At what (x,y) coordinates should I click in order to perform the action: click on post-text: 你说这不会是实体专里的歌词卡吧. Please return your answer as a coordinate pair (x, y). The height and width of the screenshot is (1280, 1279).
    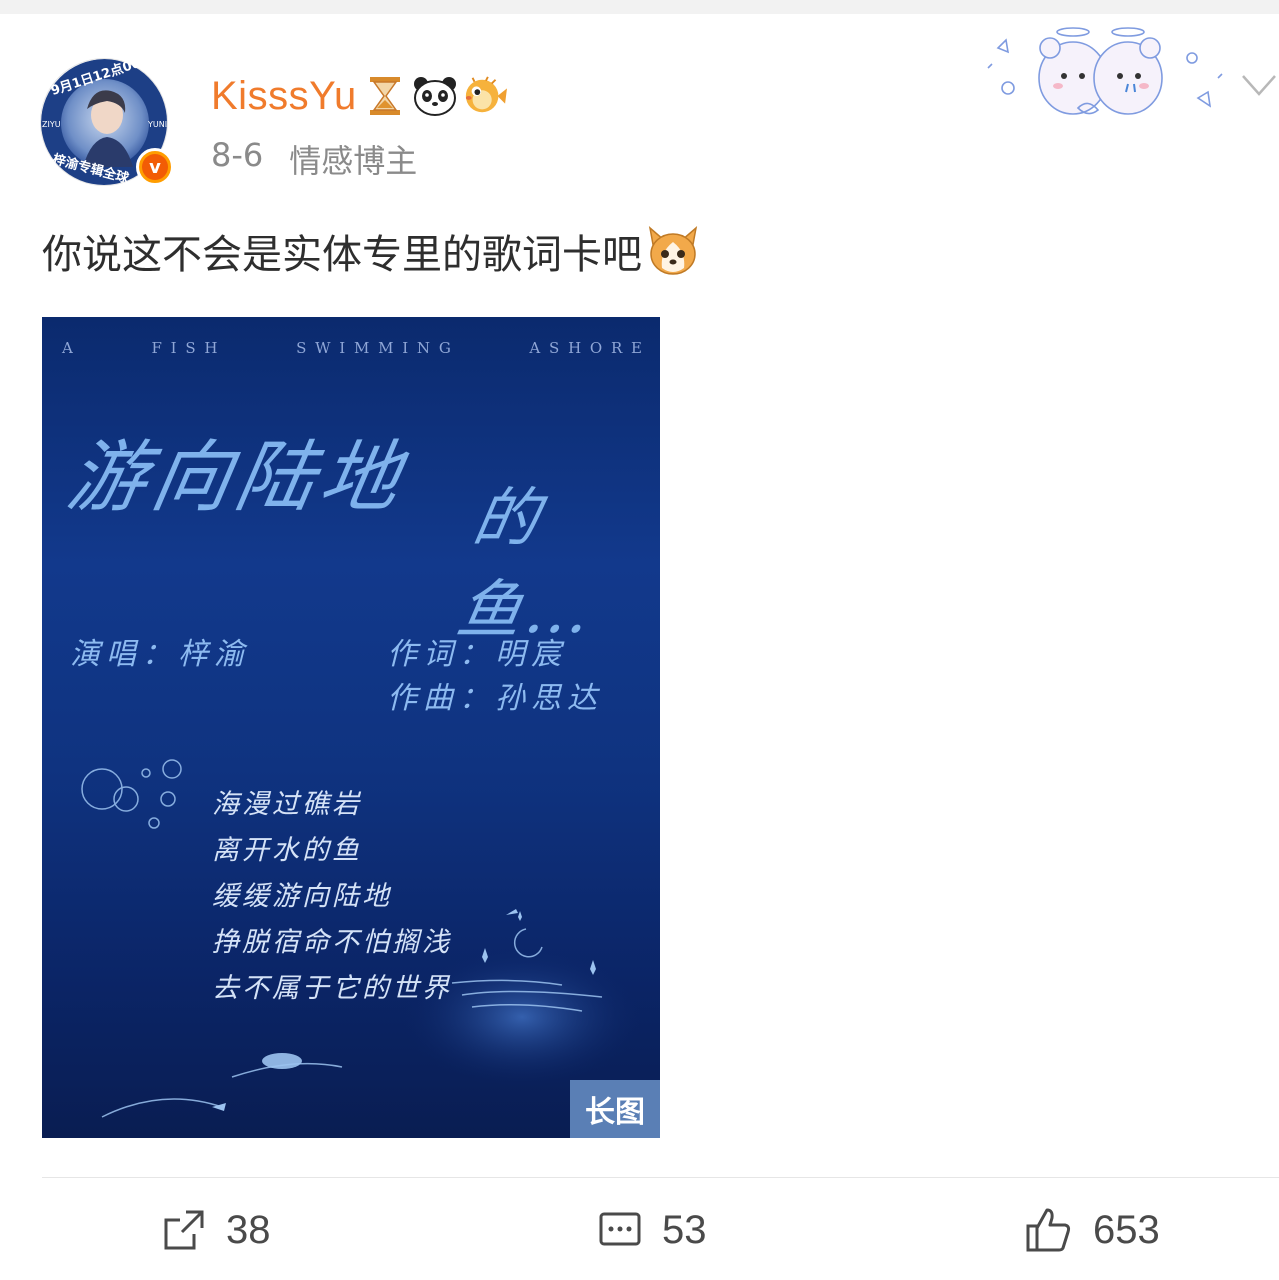
    Looking at the image, I should click on (372, 251).